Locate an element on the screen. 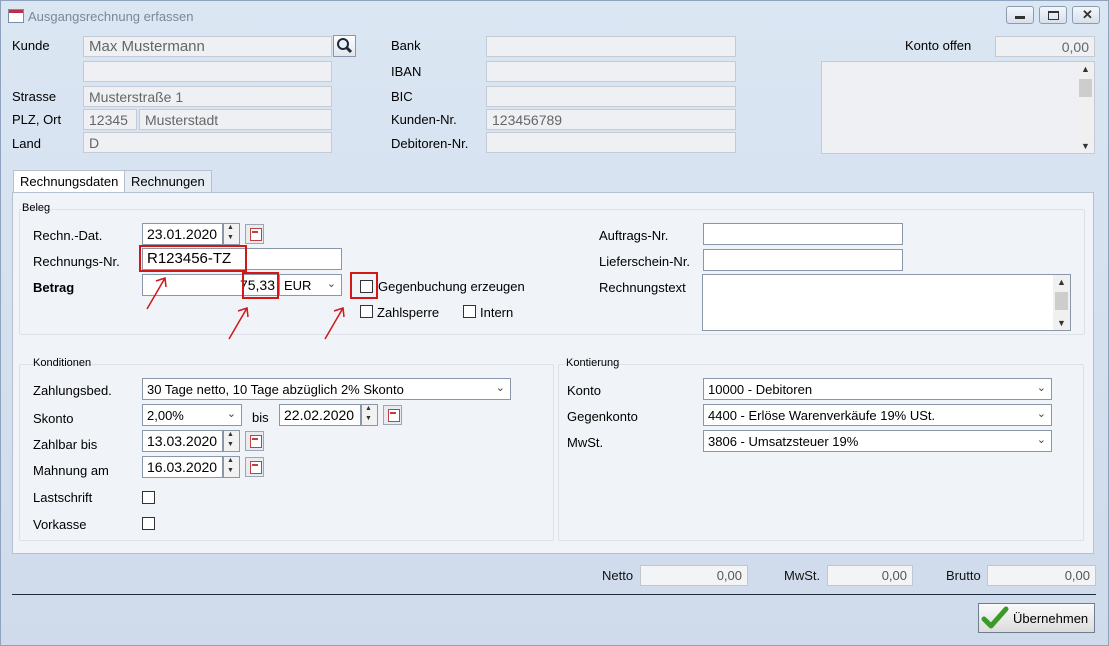 This screenshot has height=646, width=1109. zahlbar-bis-label: Zahlbar bis is located at coordinates (65, 444).